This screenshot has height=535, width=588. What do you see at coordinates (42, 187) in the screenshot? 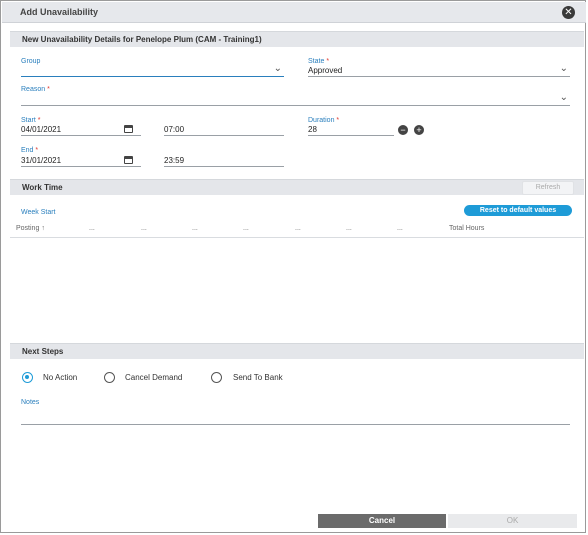
I see `work-time-section-title: Work Time` at bounding box center [42, 187].